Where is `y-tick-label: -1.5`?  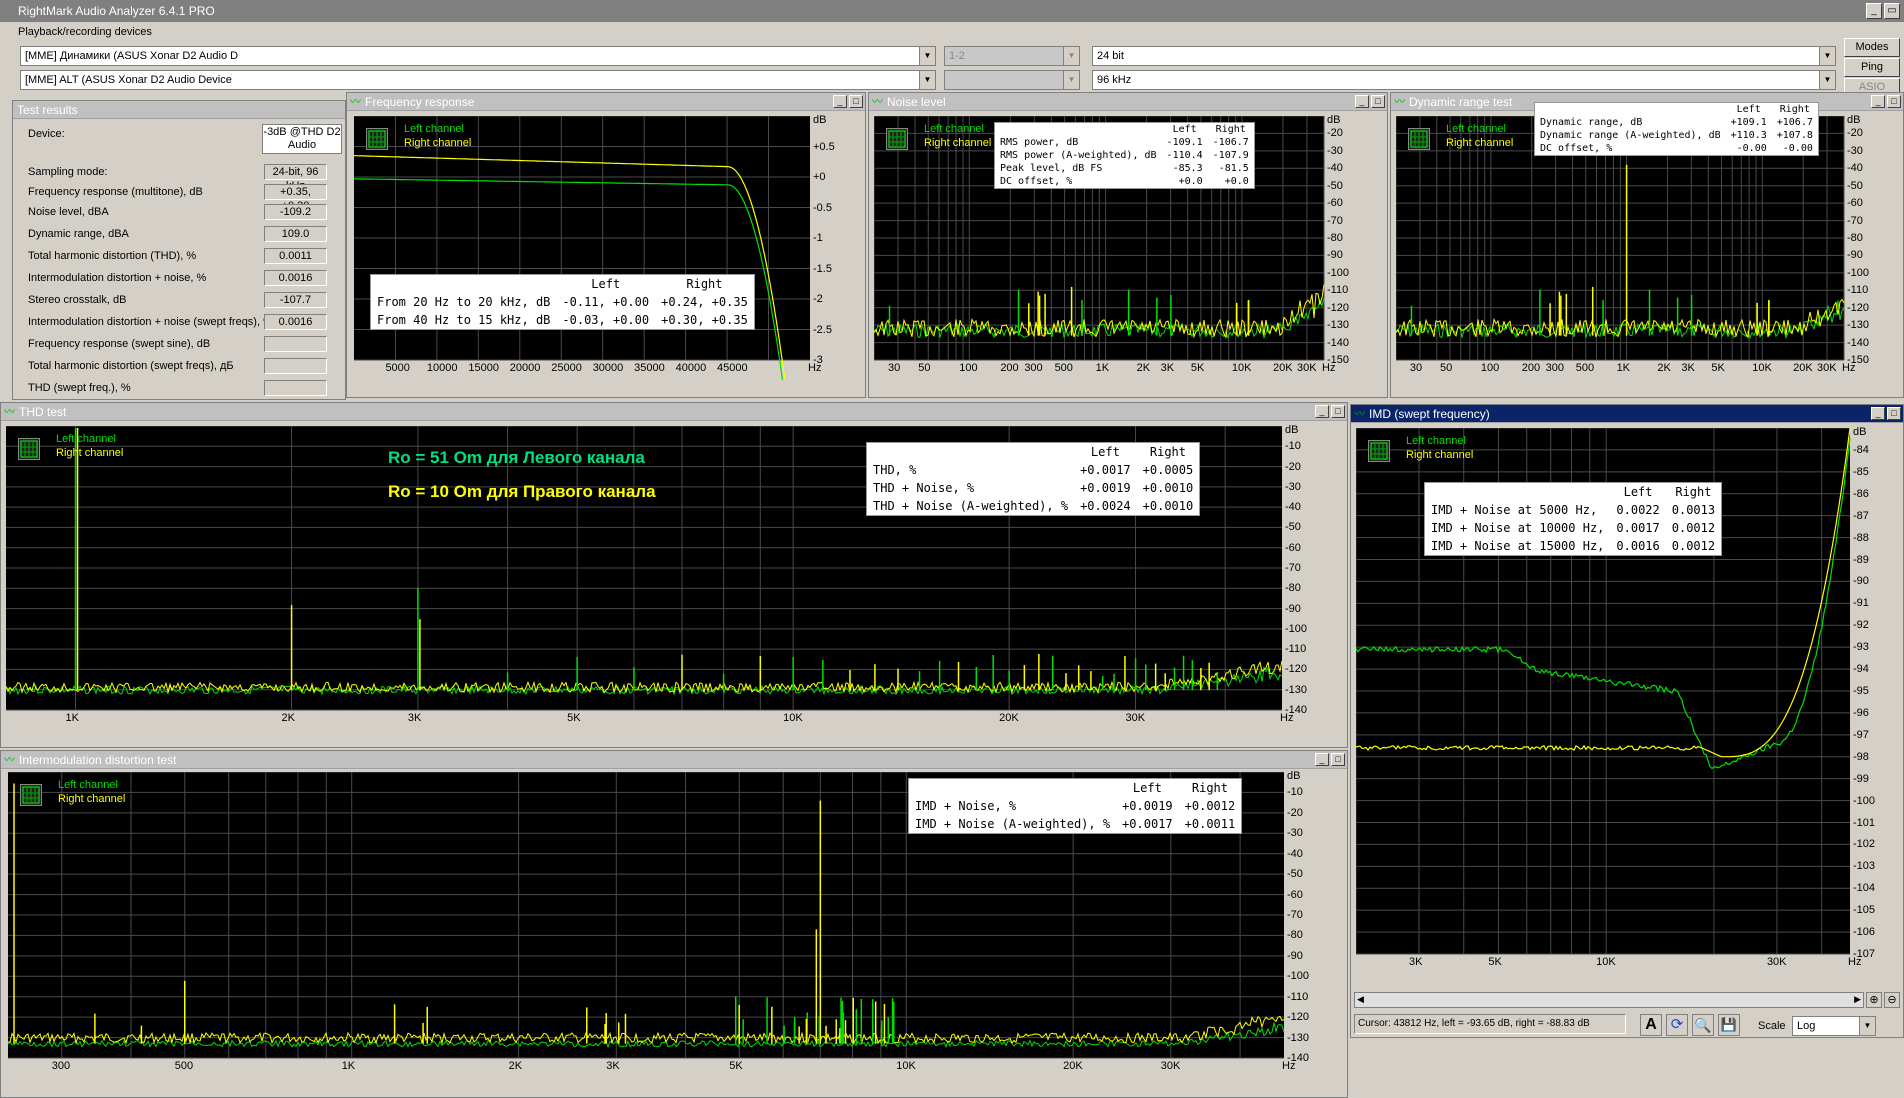
y-tick-label: -1.5 is located at coordinates (822, 268).